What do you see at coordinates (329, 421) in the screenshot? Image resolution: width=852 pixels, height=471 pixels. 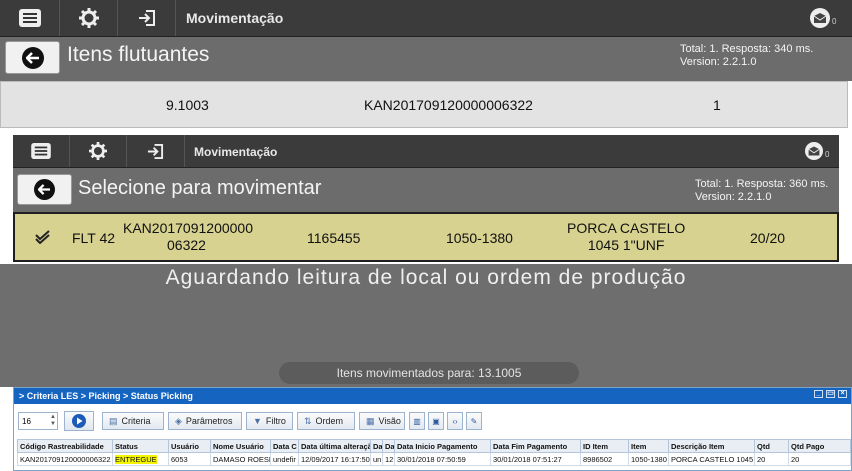 I see `ordem-label: Ordem` at bounding box center [329, 421].